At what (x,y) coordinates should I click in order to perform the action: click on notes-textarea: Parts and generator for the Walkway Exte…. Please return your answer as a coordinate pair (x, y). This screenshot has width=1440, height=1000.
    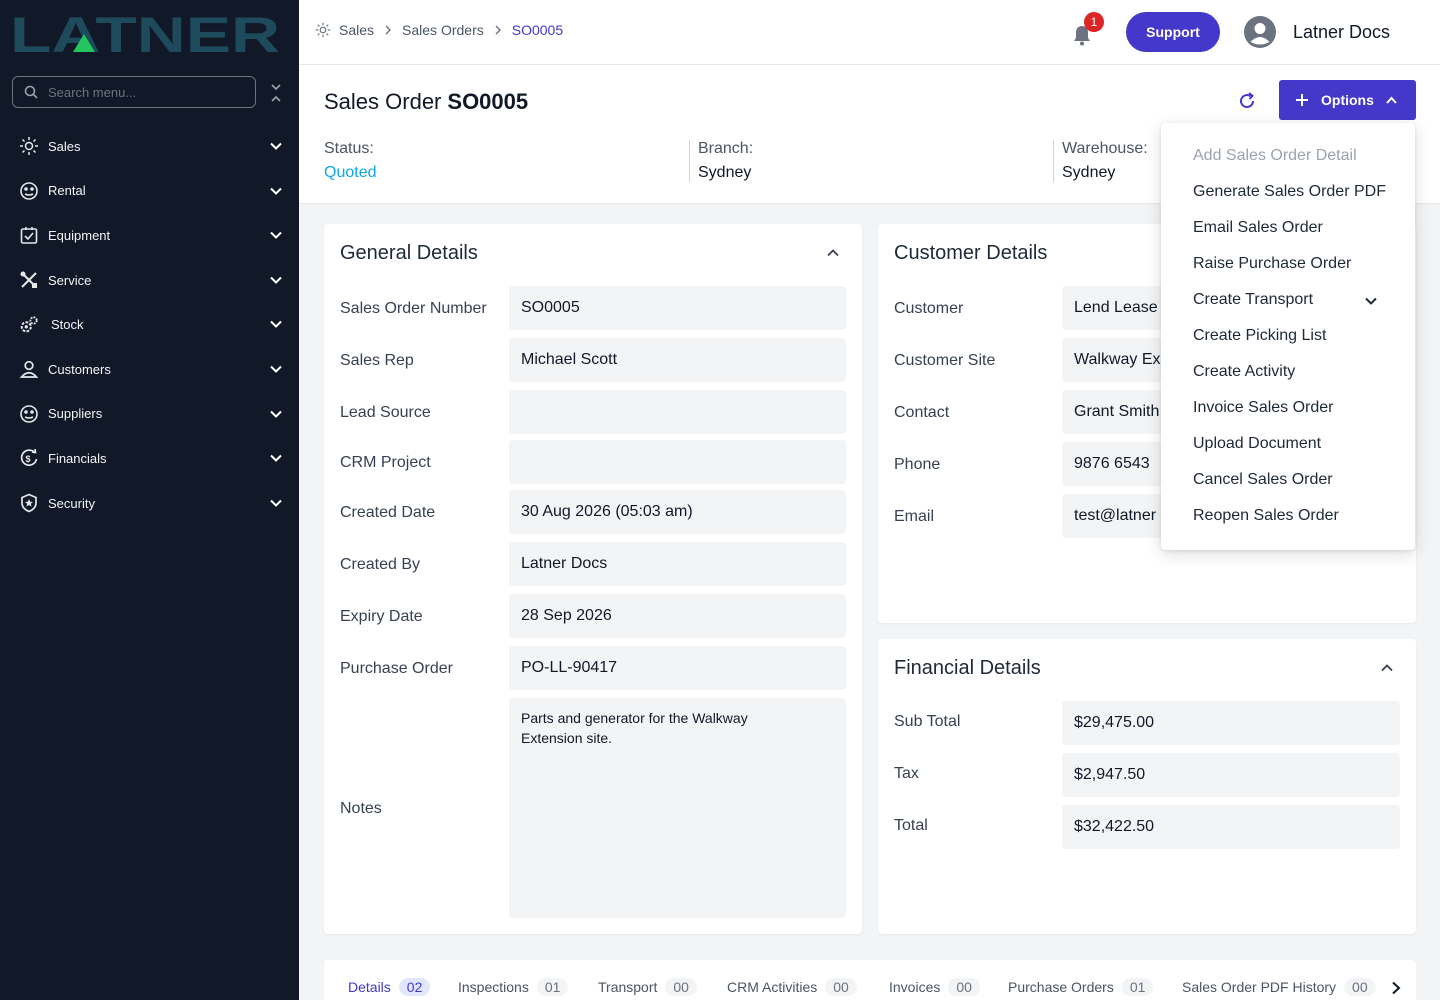
    Looking at the image, I should click on (677, 808).